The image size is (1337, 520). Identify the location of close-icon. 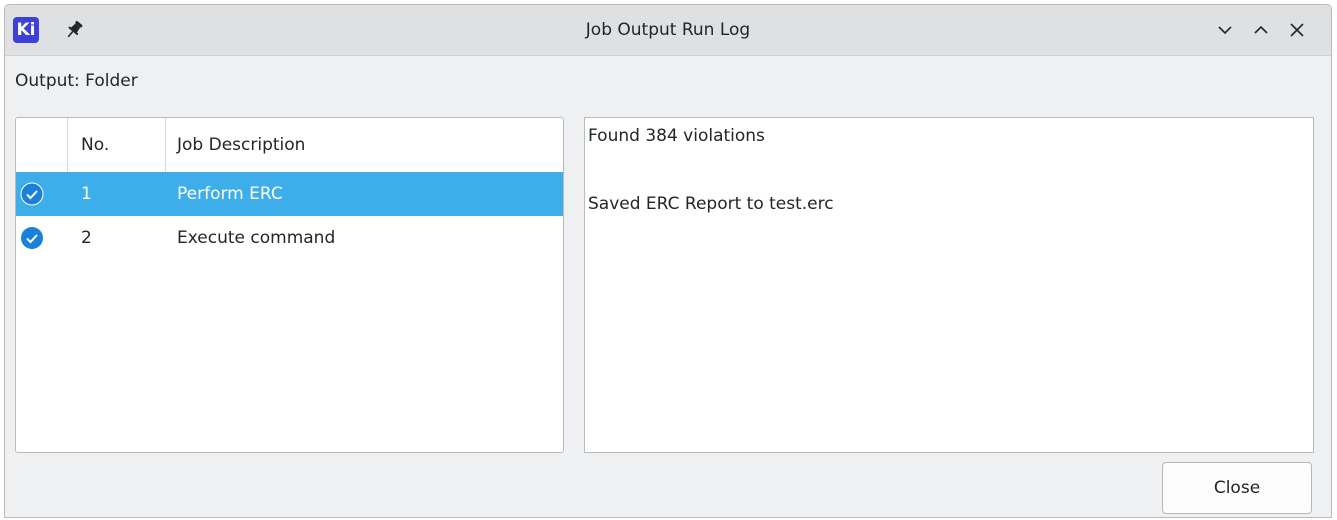
(1297, 30).